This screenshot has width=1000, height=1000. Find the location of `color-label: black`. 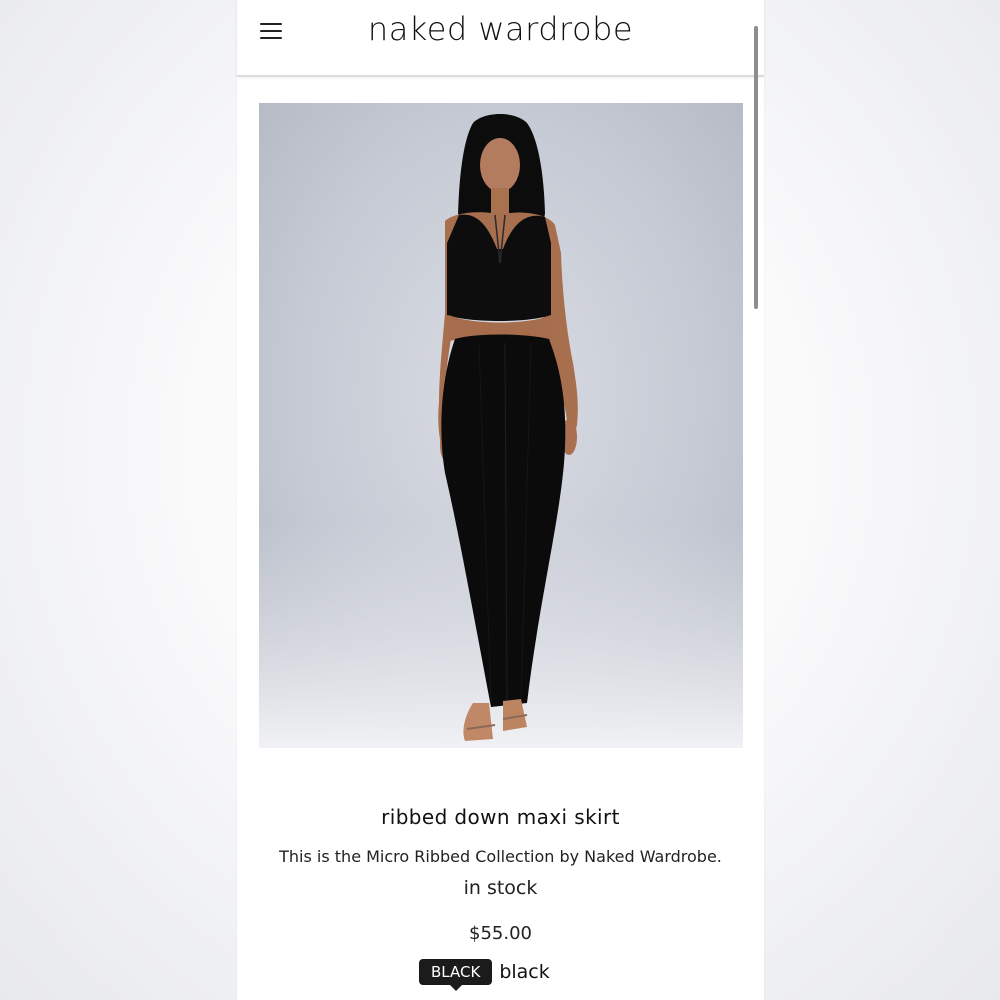

color-label: black is located at coordinates (524, 972).